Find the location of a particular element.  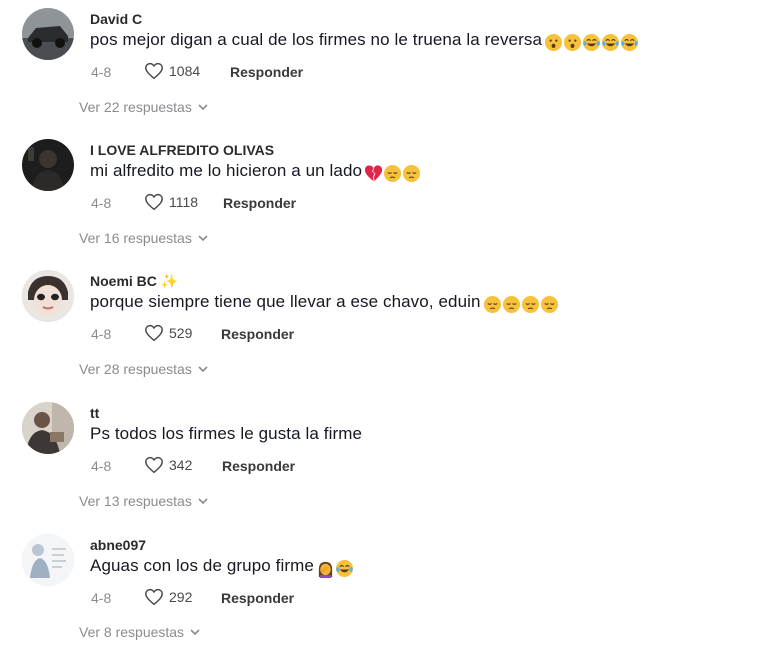

comment-username: I LOVE ALFREDITO OLIVAS is located at coordinates (182, 150).